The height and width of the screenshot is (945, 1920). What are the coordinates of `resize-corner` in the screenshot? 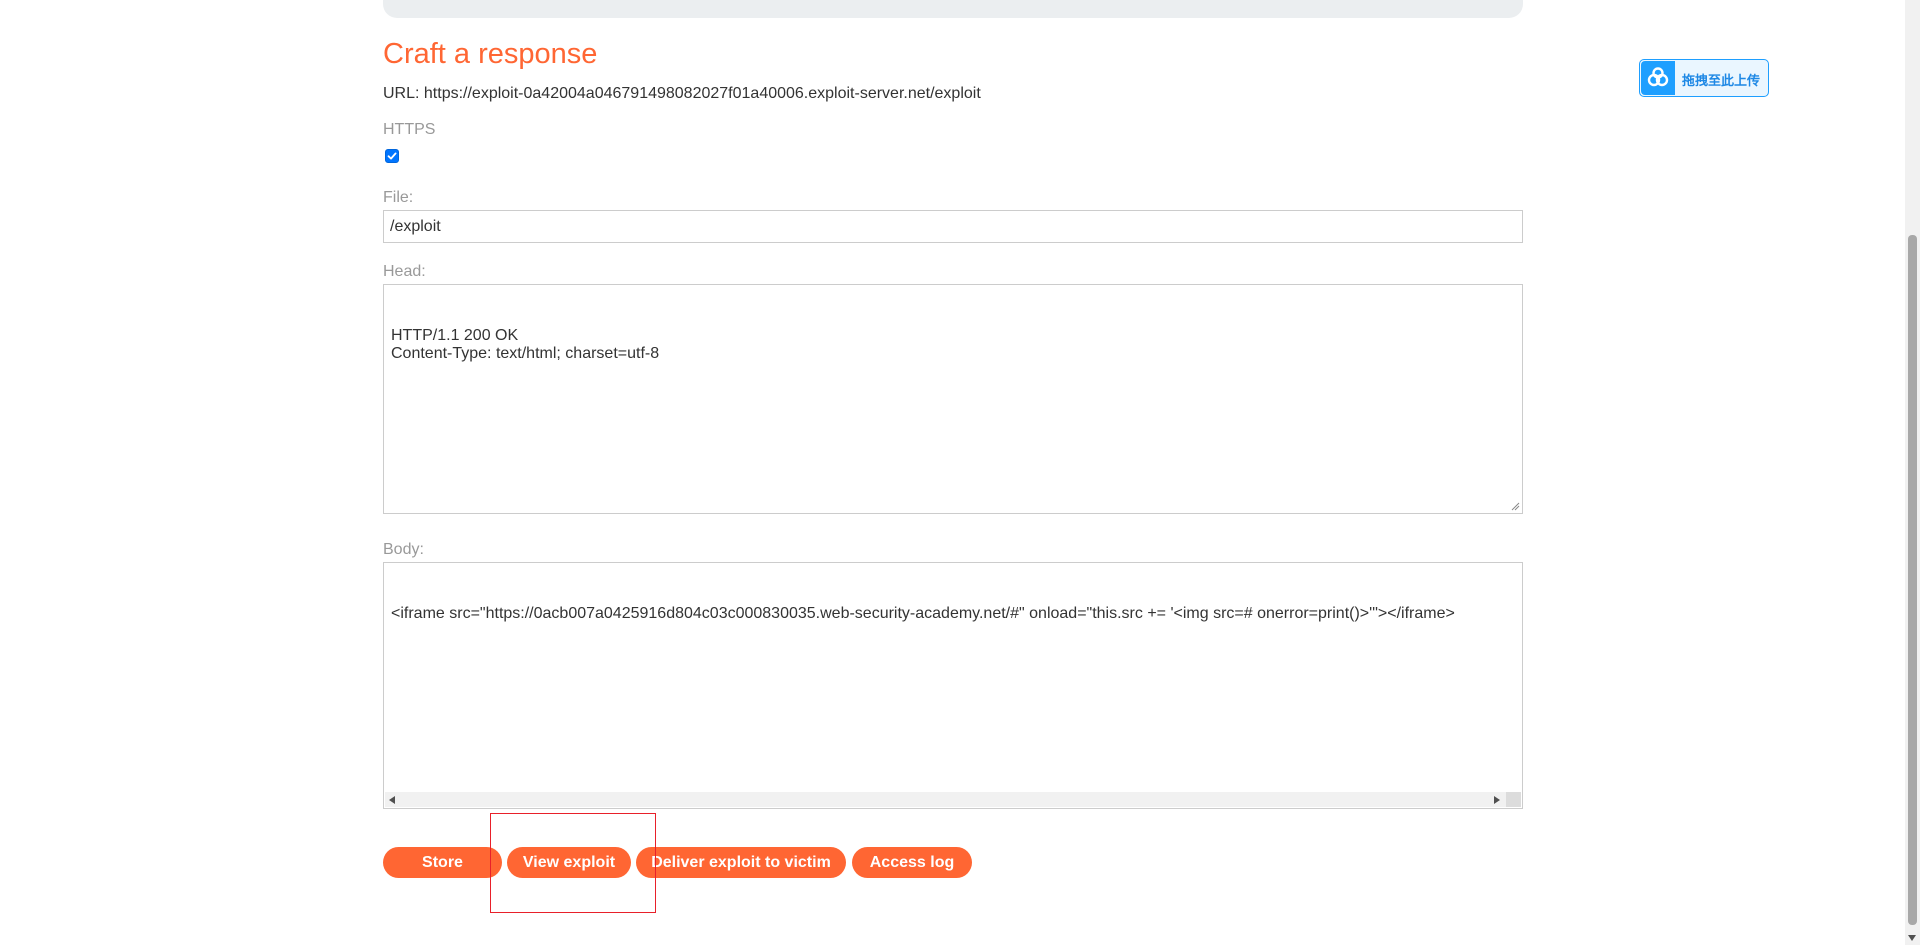 It's located at (1513, 799).